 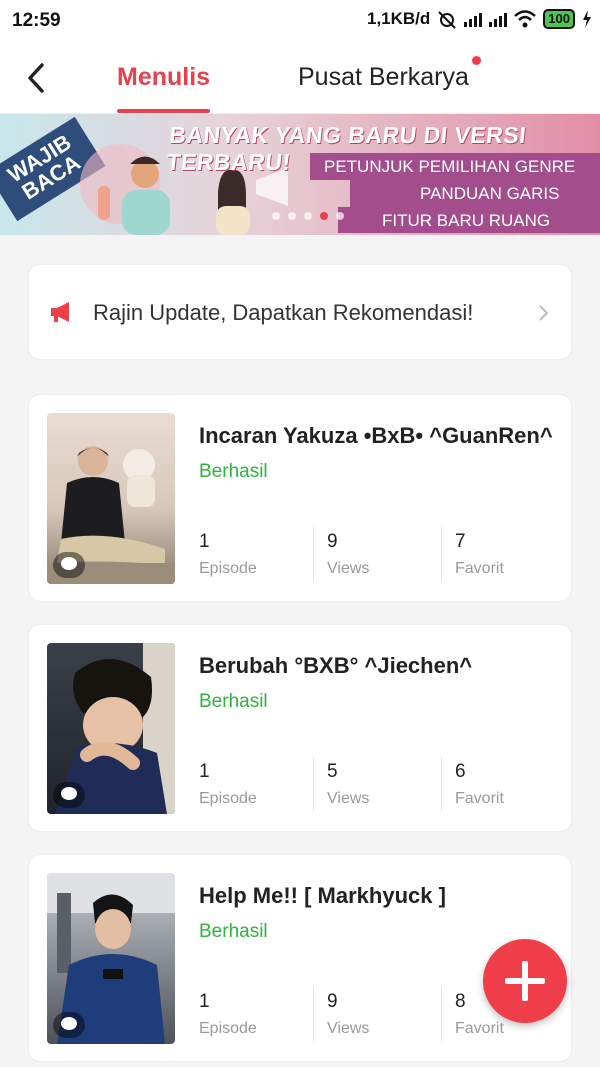 What do you see at coordinates (455, 166) in the screenshot?
I see `banner-item-1: PETUNJUK PEMILIHAN GENRE` at bounding box center [455, 166].